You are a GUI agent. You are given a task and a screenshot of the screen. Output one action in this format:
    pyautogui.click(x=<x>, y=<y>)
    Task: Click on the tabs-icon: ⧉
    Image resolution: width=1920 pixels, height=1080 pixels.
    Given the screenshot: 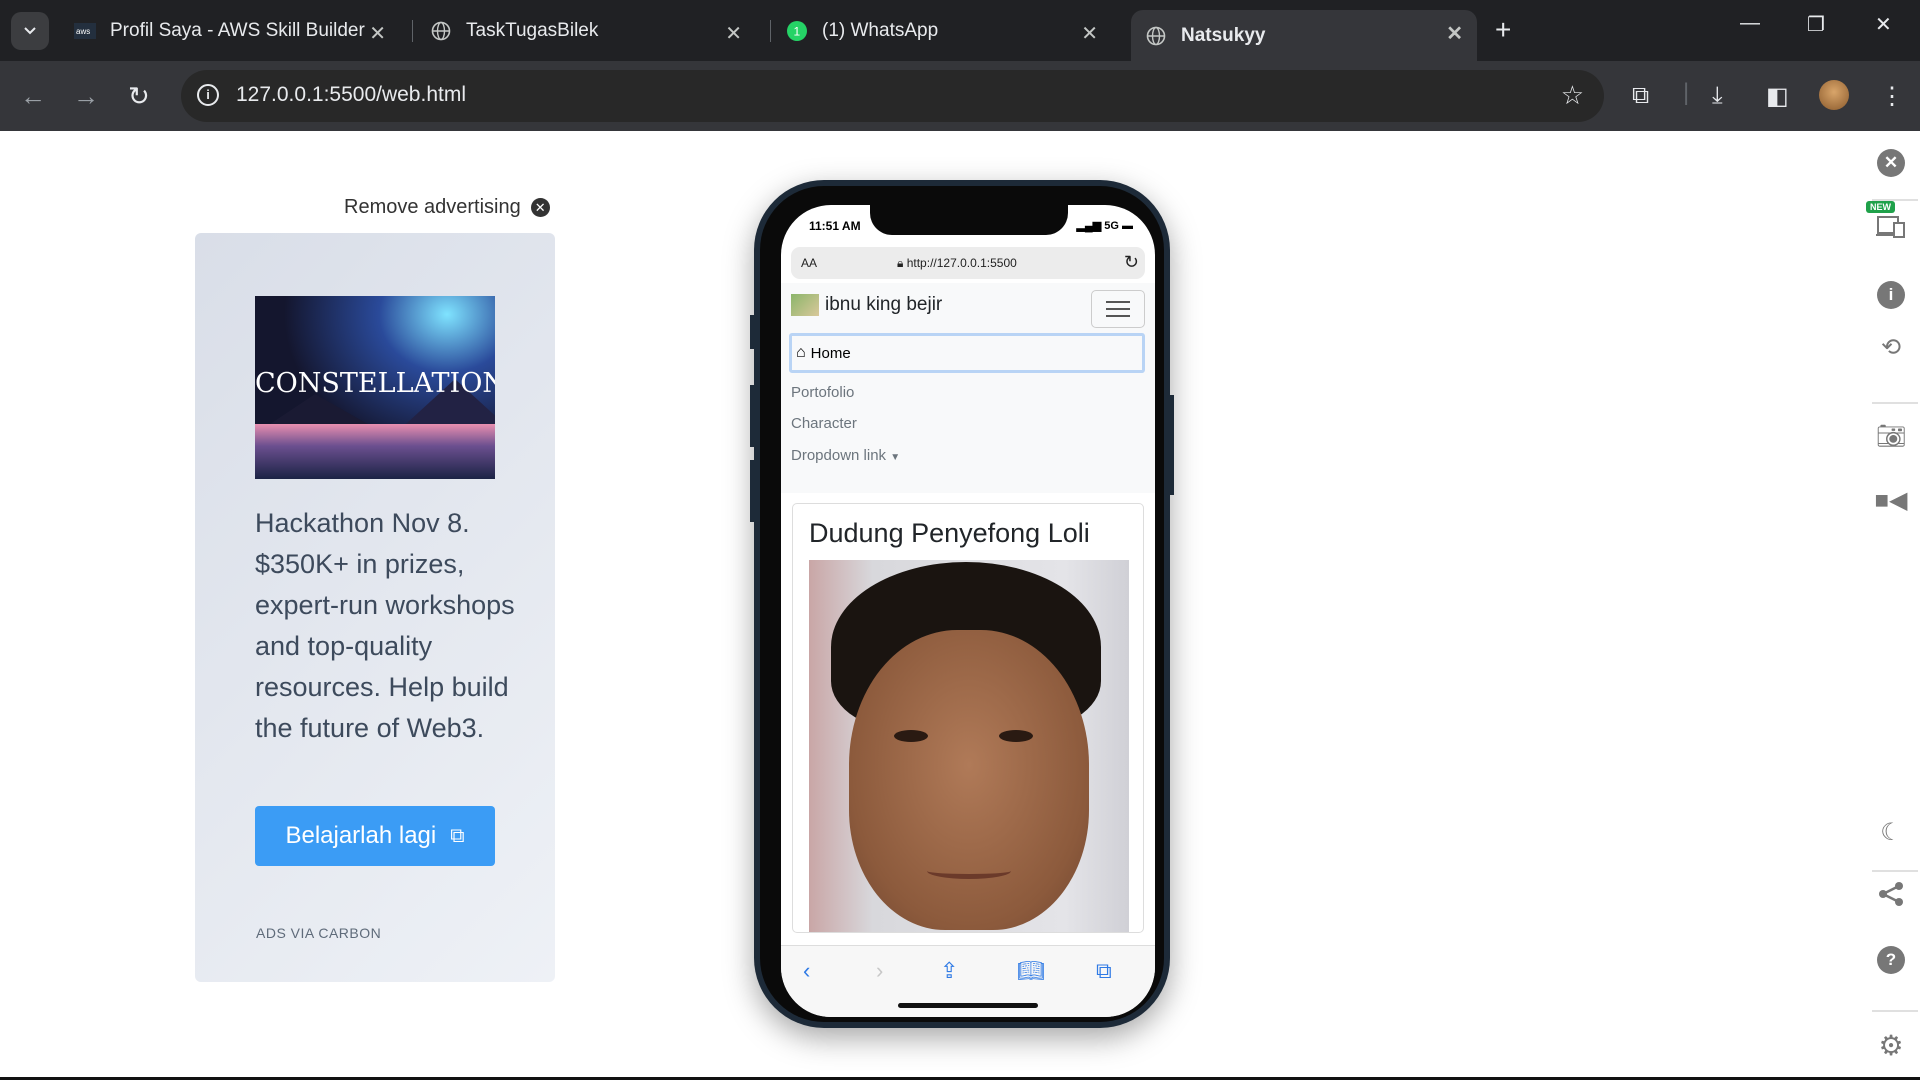 What is the action you would take?
    pyautogui.click(x=1104, y=971)
    